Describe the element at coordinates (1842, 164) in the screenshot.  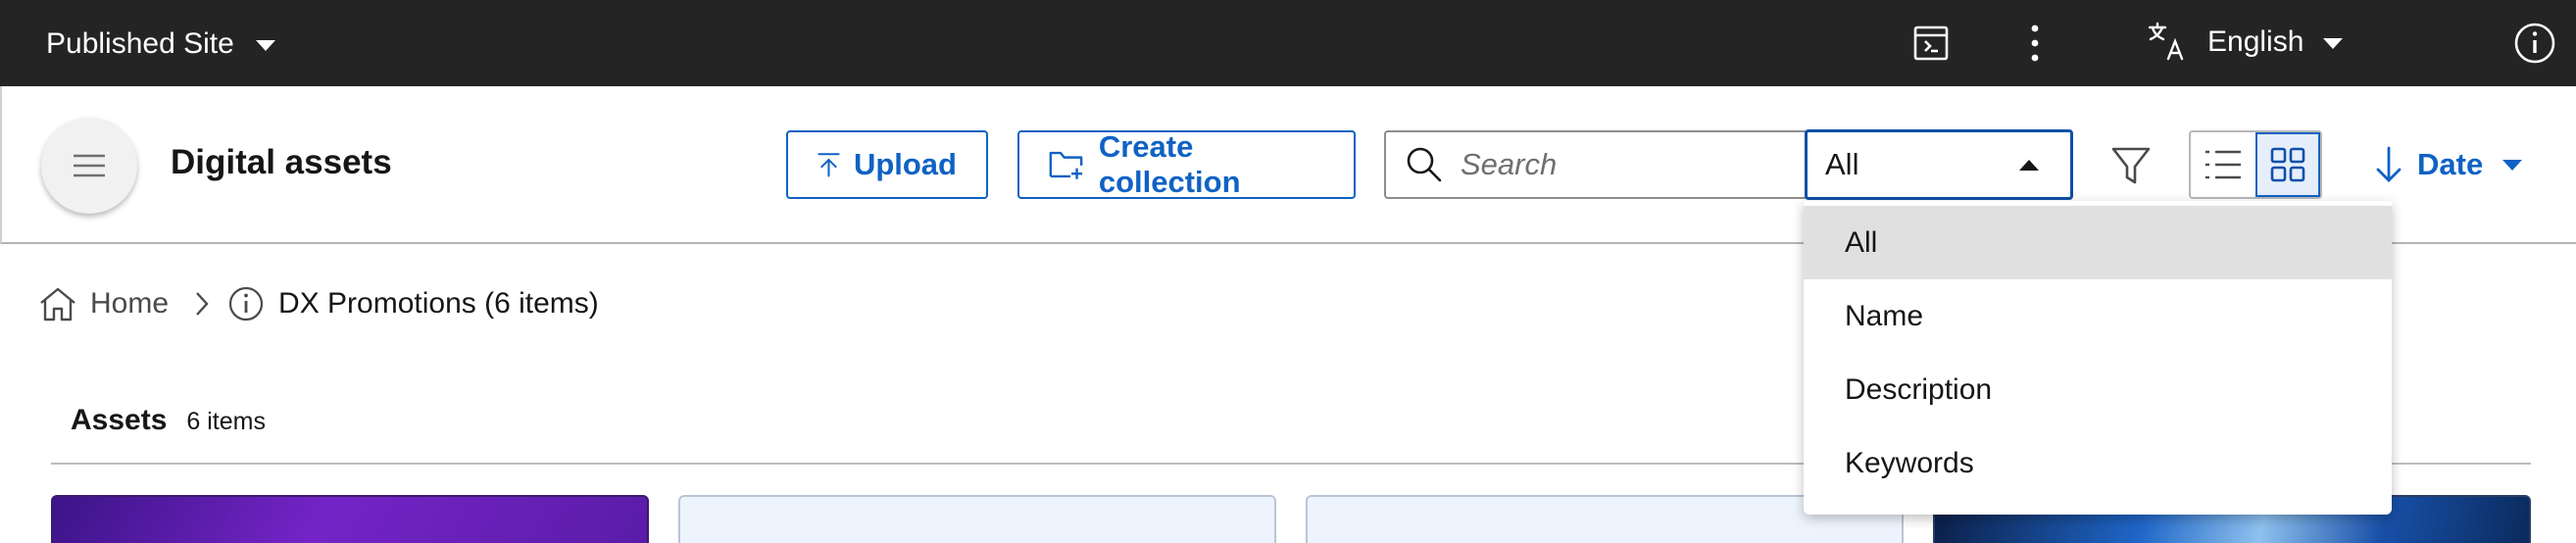
I see `search-scope-value: All` at that location.